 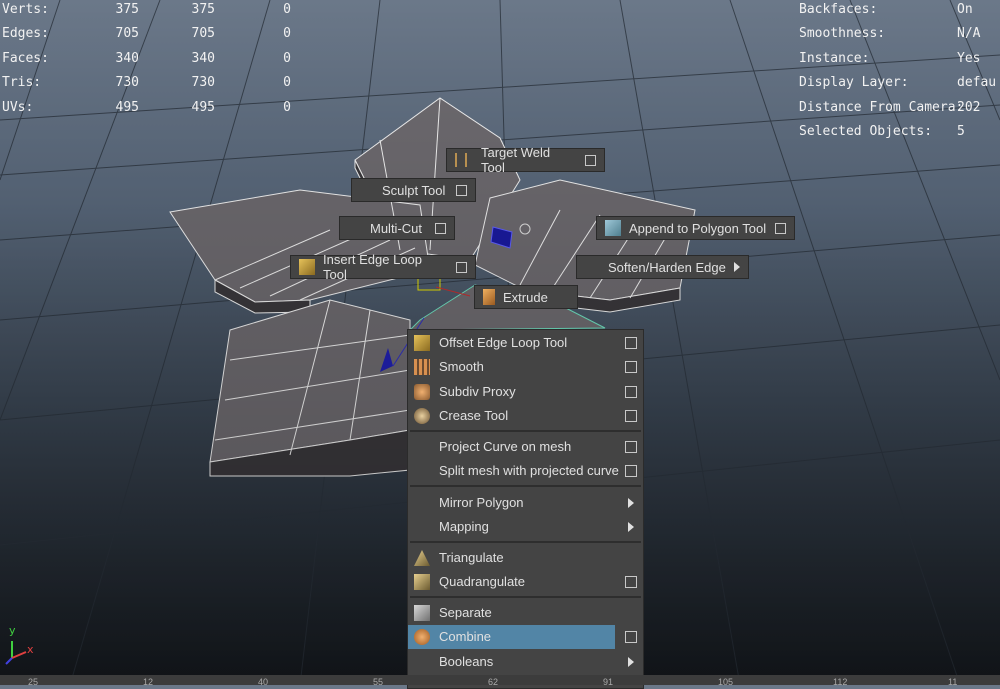 What do you see at coordinates (631, 662) in the screenshot?
I see `booleans-submenu-arrow` at bounding box center [631, 662].